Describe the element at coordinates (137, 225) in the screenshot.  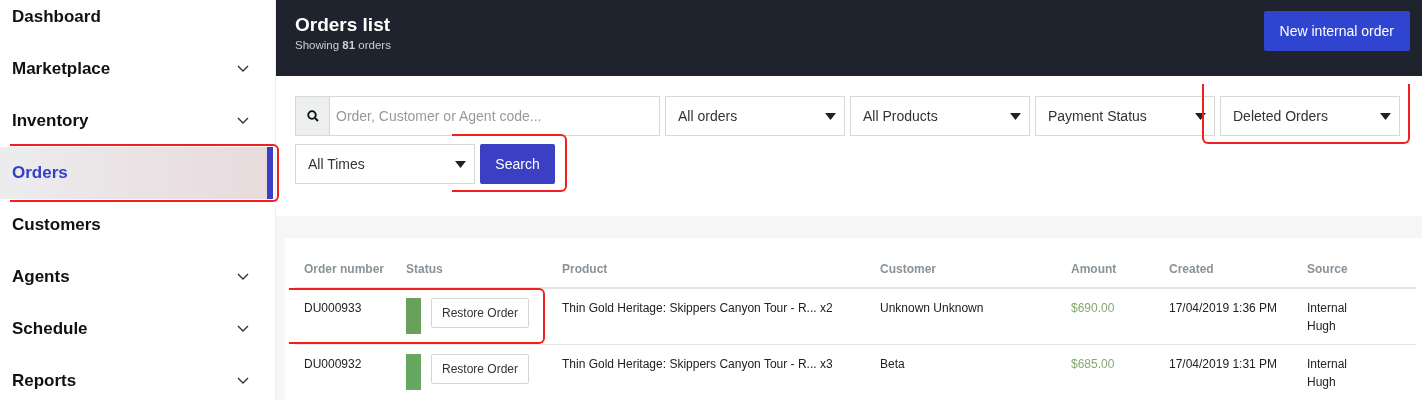
I see `sidebar-item: Customers` at that location.